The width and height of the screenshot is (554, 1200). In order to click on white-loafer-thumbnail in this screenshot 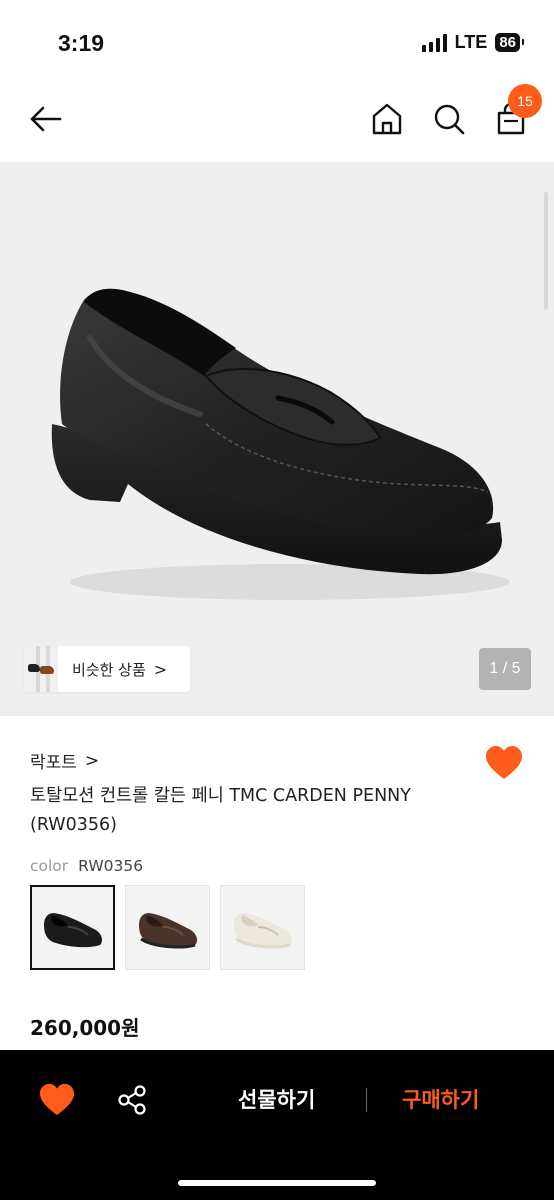, I will do `click(262, 930)`.